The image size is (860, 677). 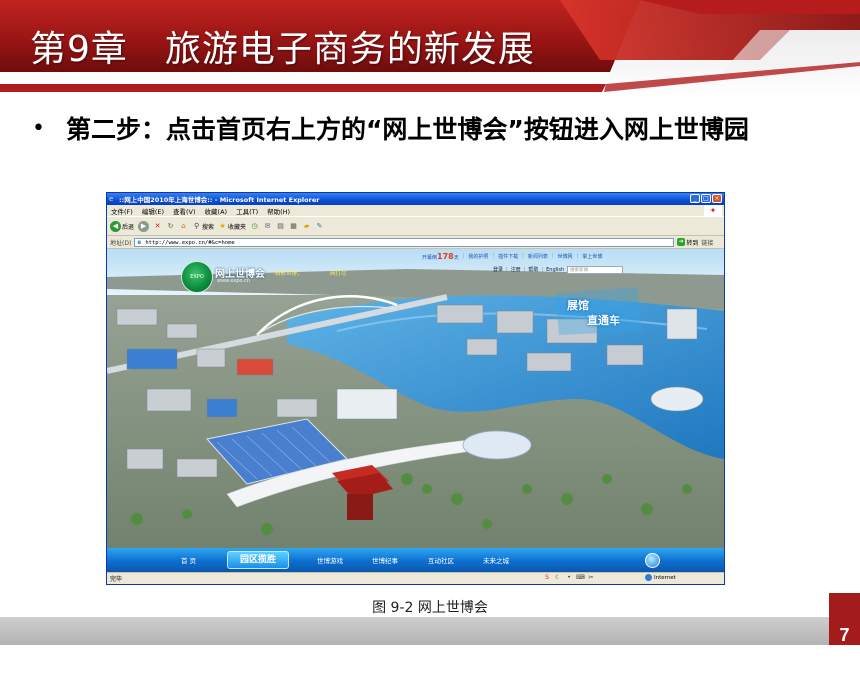 I want to click on menu-favorites: 收藏(A), so click(x=216, y=211).